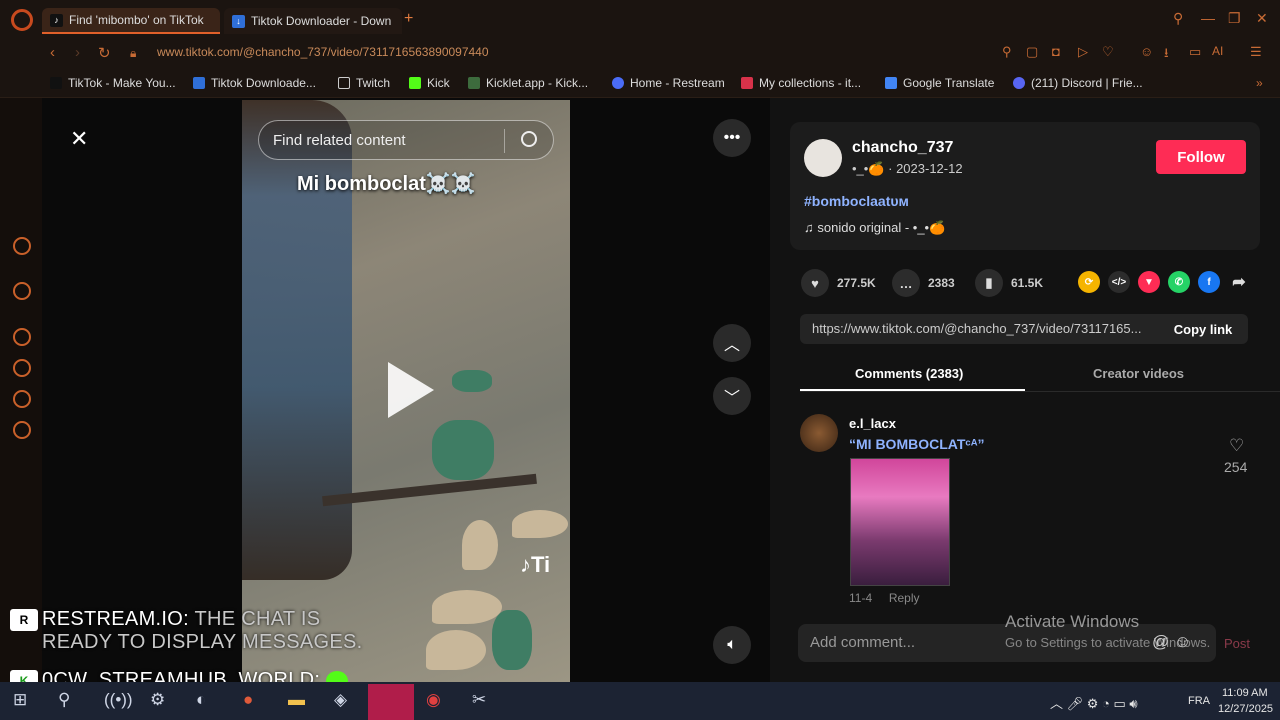 The image size is (1280, 720). I want to click on volume-icon: 🔈︎, so click(732, 645).